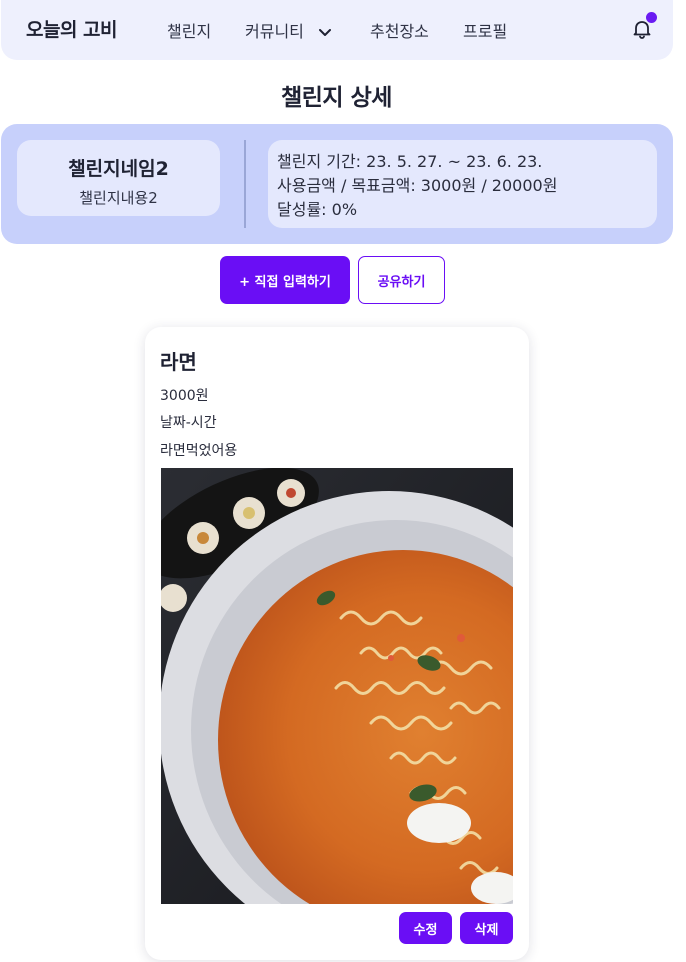 This screenshot has height=962, width=686. What do you see at coordinates (274, 31) in the screenshot?
I see `nav-community-label: 커뮤니티` at bounding box center [274, 31].